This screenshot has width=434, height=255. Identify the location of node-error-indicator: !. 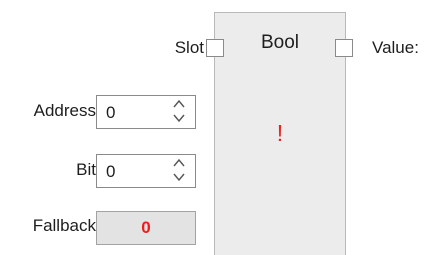
(280, 133).